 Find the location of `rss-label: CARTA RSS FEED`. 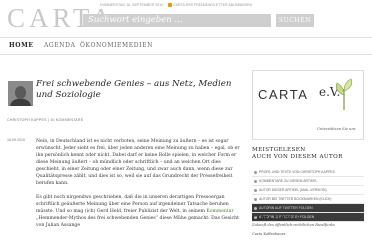

rss-label: CARTA RSS FEED is located at coordinates (188, 5).